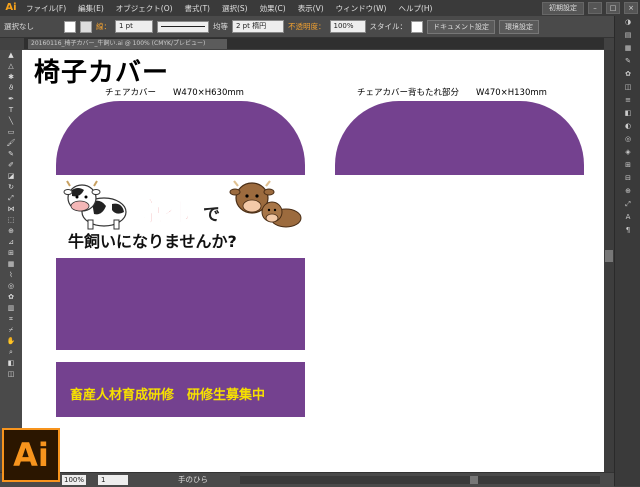 The image size is (640, 487). Describe the element at coordinates (113, 480) in the screenshot. I see `artboard-number: 1` at that location.